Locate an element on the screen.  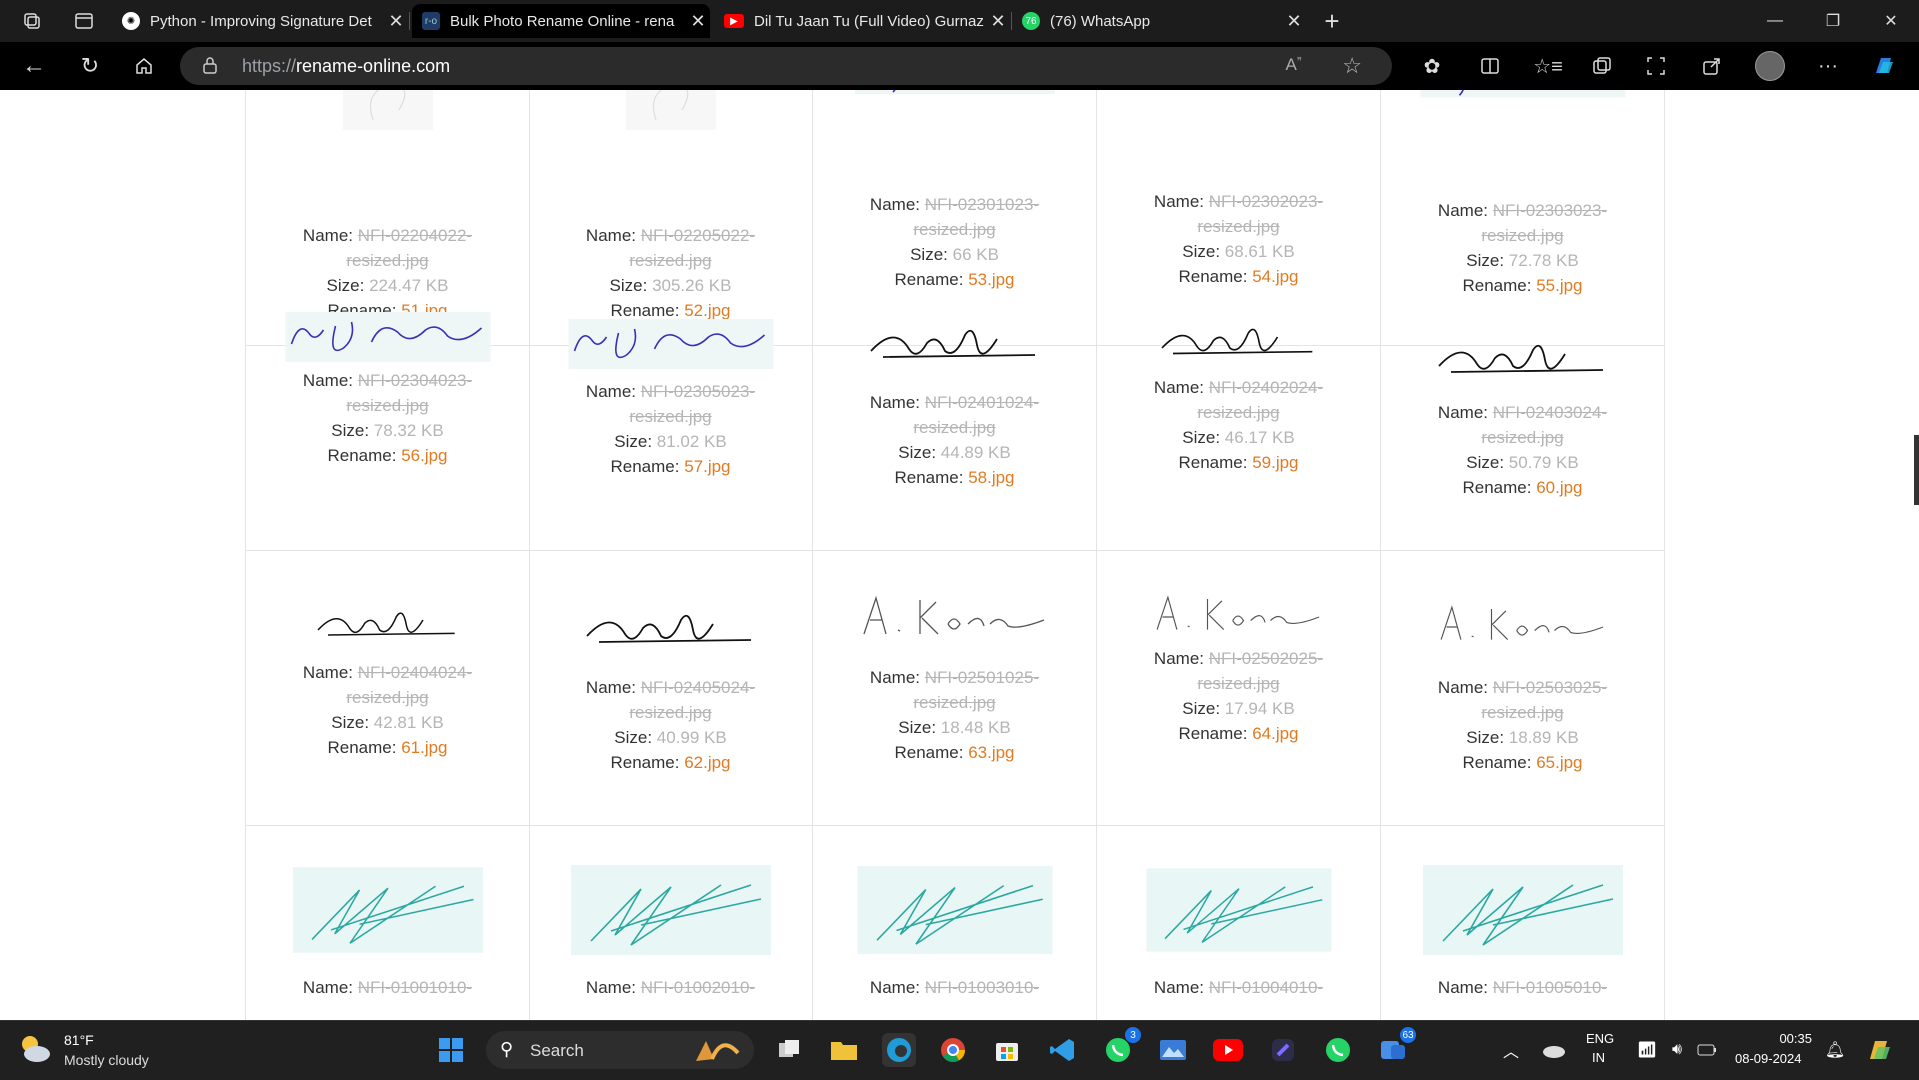
share-icon is located at coordinates (1712, 66).